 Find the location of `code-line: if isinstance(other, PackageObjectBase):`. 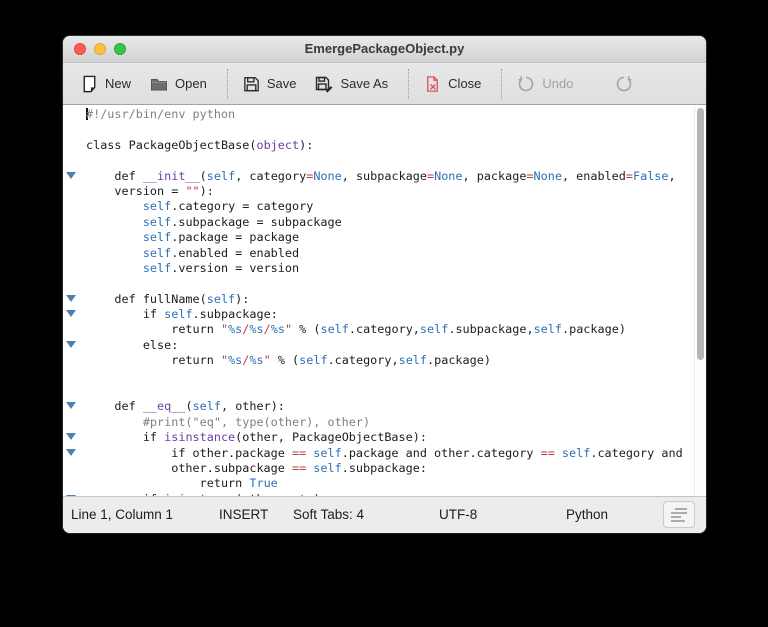

code-line: if isinstance(other, PackageObjectBase): is located at coordinates (384, 437).